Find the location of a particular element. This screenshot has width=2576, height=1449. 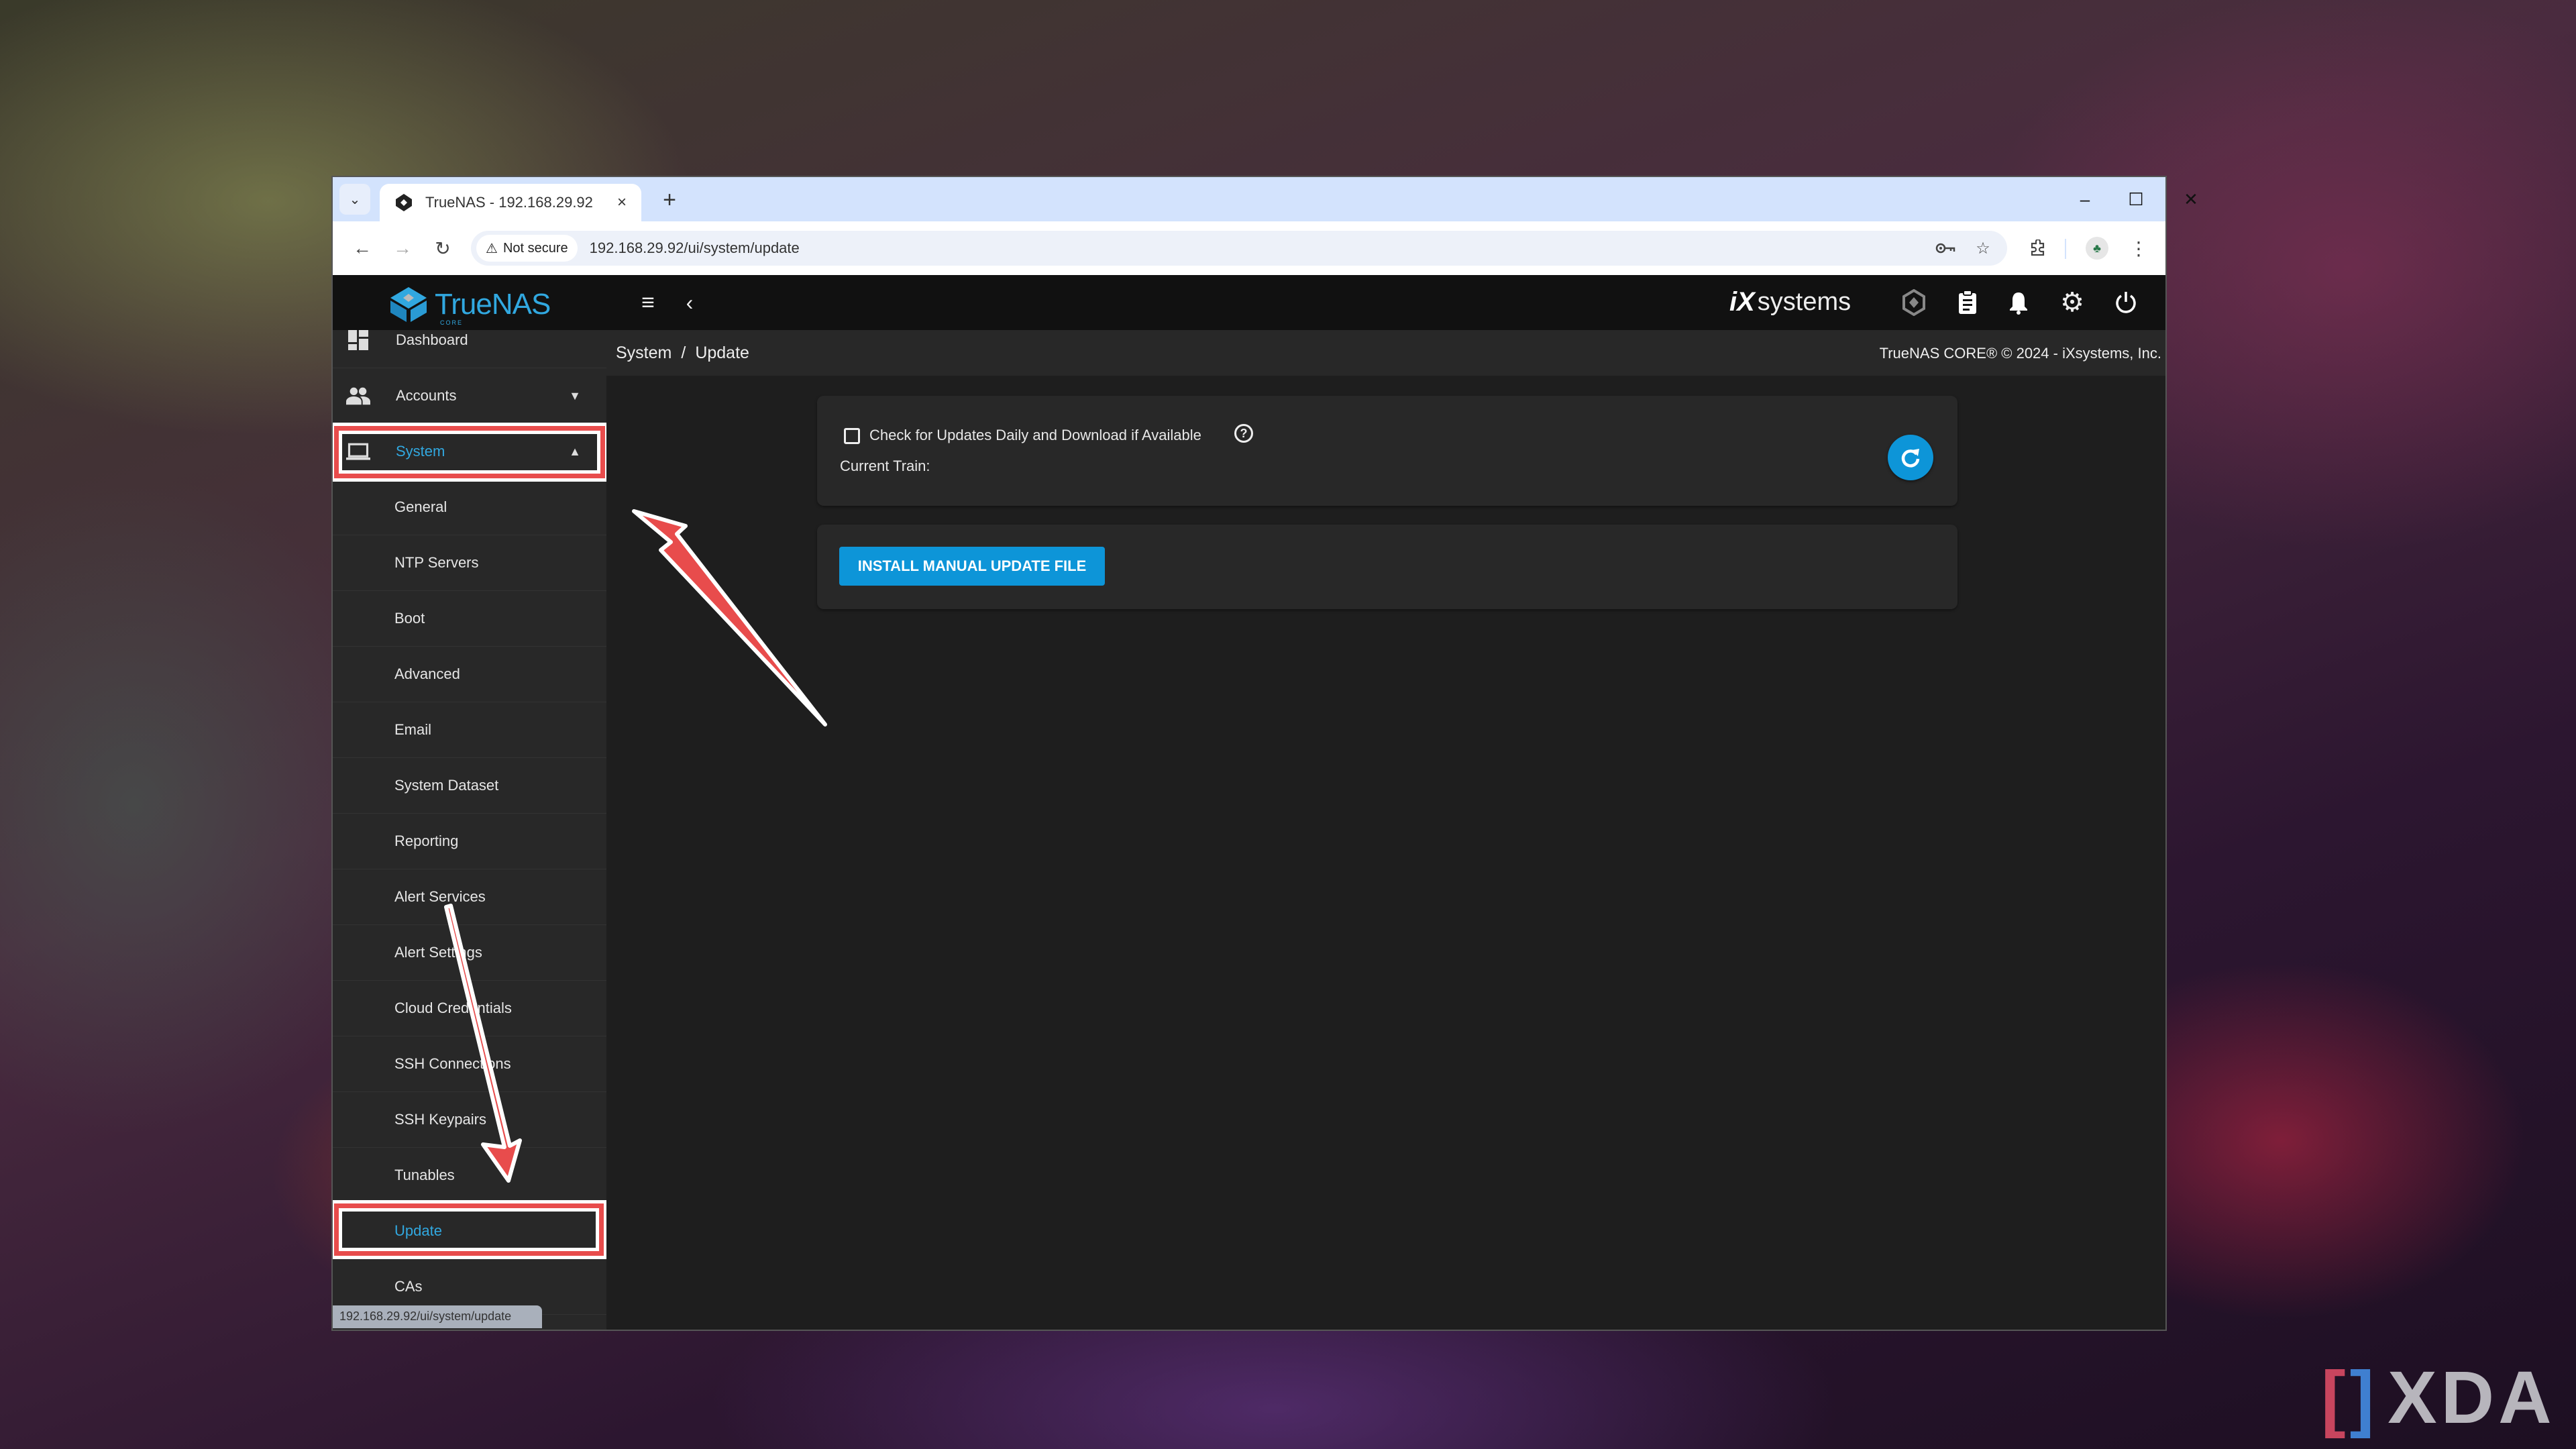

profile-avatar: ♣ is located at coordinates (2097, 248).